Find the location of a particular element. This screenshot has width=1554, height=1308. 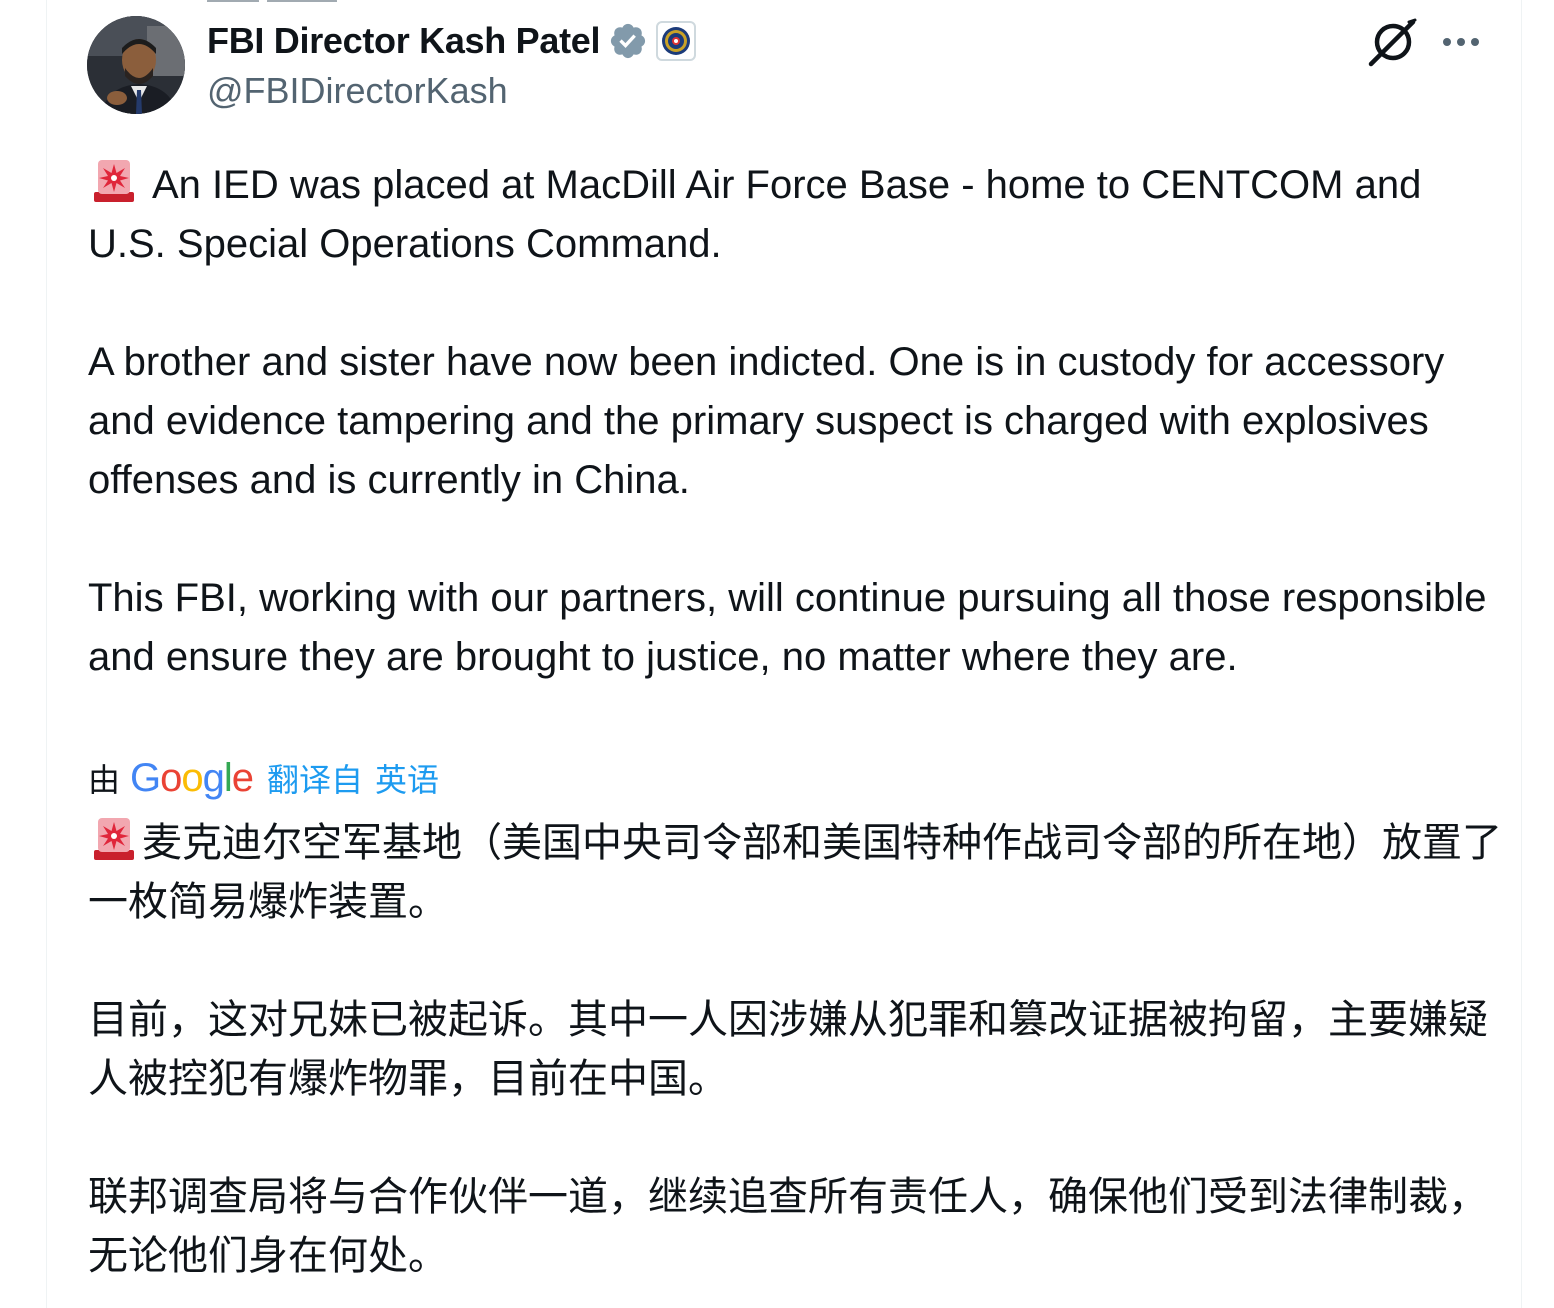

author-name-row: FBI Director Kash Patel is located at coordinates (452, 41).